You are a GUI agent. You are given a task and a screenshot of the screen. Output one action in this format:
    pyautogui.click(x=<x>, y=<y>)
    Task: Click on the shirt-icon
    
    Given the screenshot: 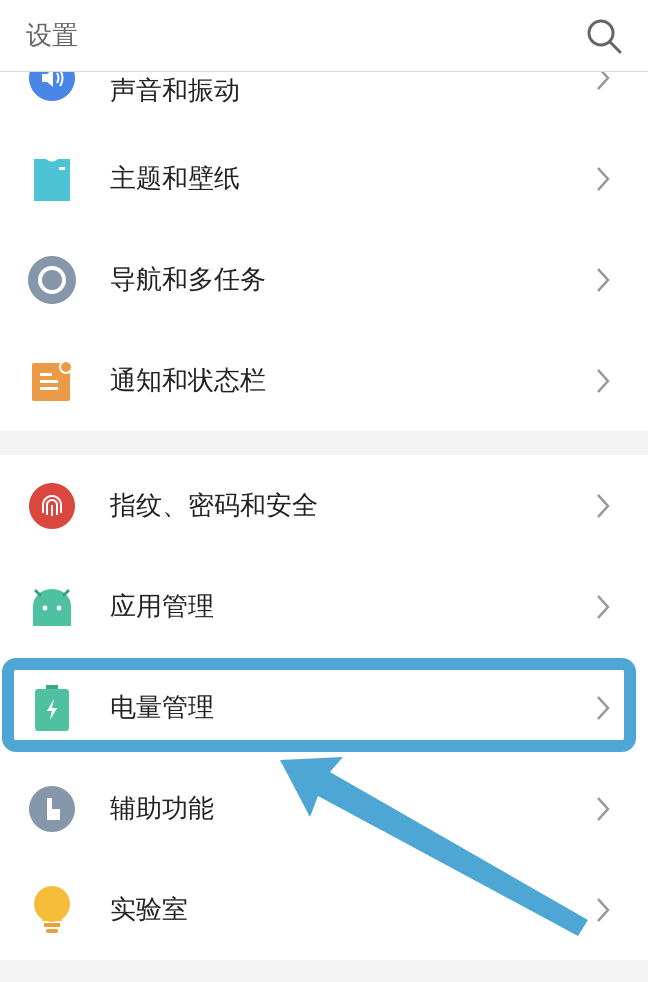 What is the action you would take?
    pyautogui.click(x=52, y=178)
    